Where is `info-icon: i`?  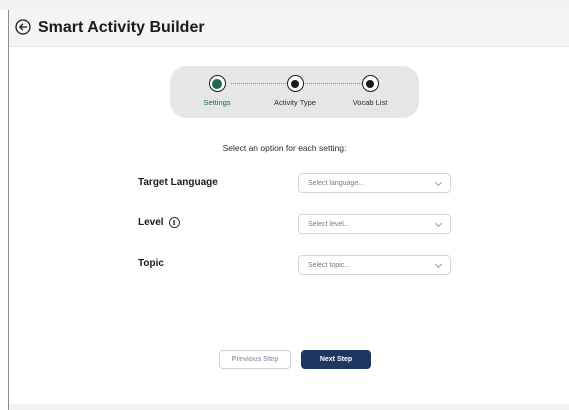
info-icon: i is located at coordinates (174, 222).